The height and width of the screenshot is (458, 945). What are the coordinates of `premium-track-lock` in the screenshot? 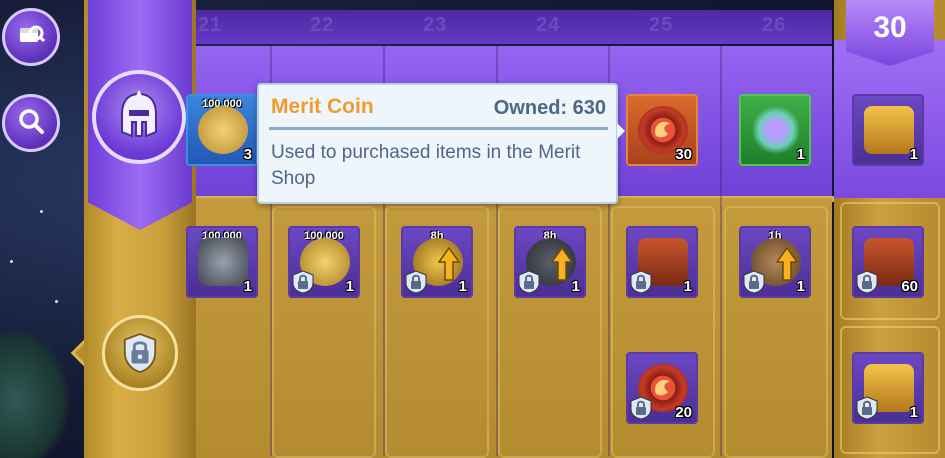 It's located at (140, 353).